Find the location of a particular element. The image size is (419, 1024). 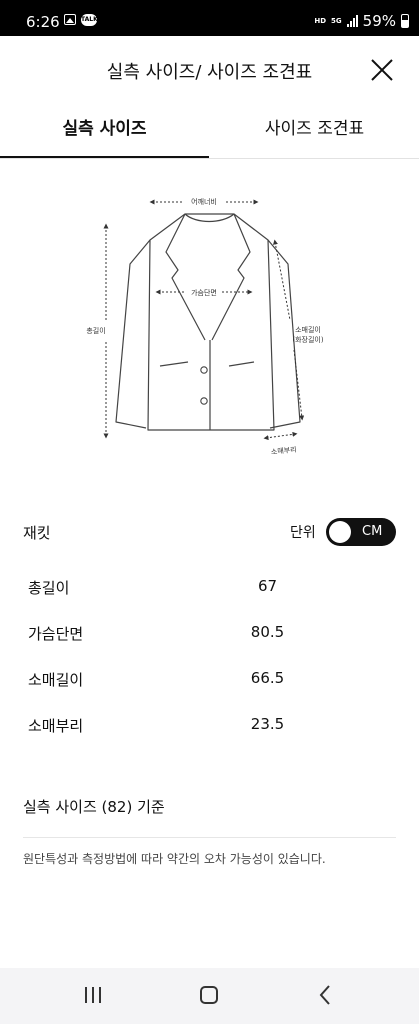

measure-value: 23.5 is located at coordinates (267, 724).